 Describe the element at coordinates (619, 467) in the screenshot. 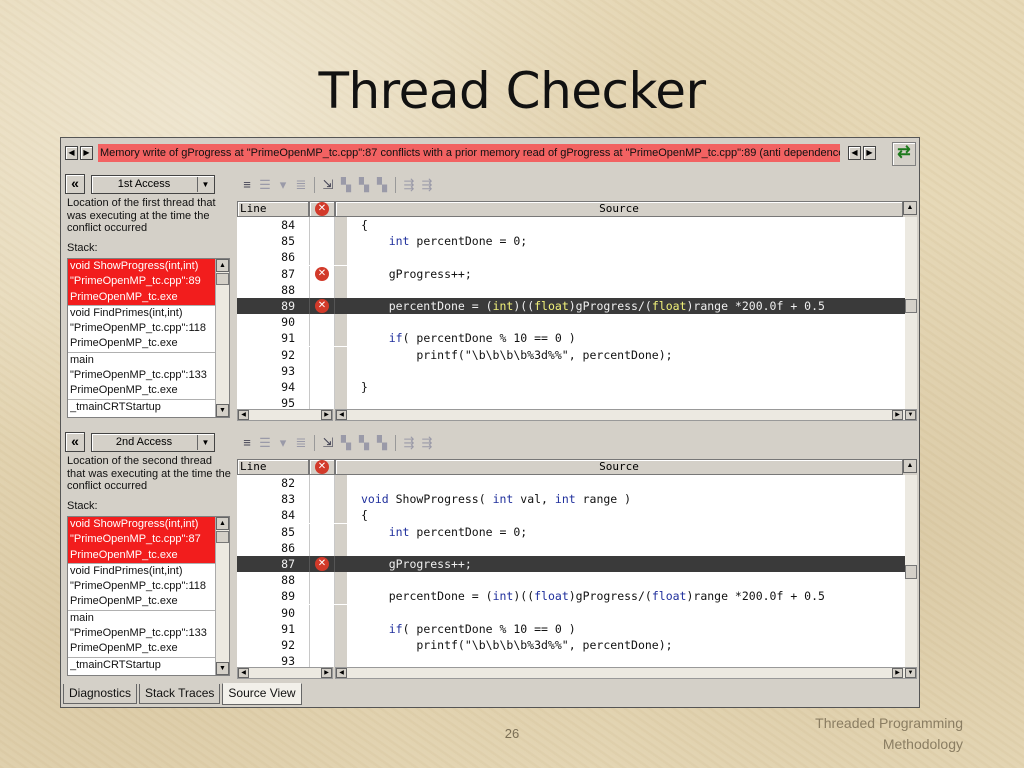

I see `column-header-source: Source` at that location.